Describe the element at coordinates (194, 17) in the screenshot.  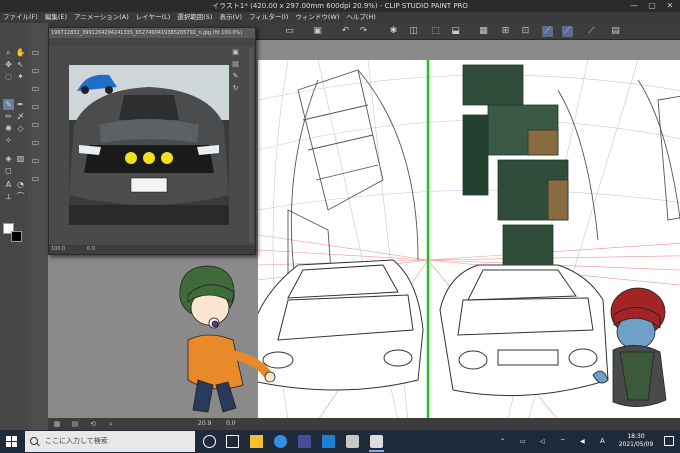
I see `menu-selection: 選択範囲(S)` at that location.